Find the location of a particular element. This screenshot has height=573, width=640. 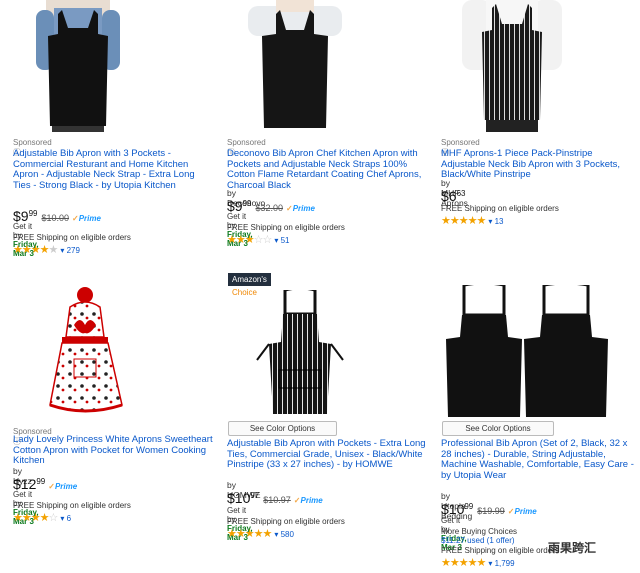

amazons-choice-badge: Amazon's Choice is located at coordinates (249, 285).